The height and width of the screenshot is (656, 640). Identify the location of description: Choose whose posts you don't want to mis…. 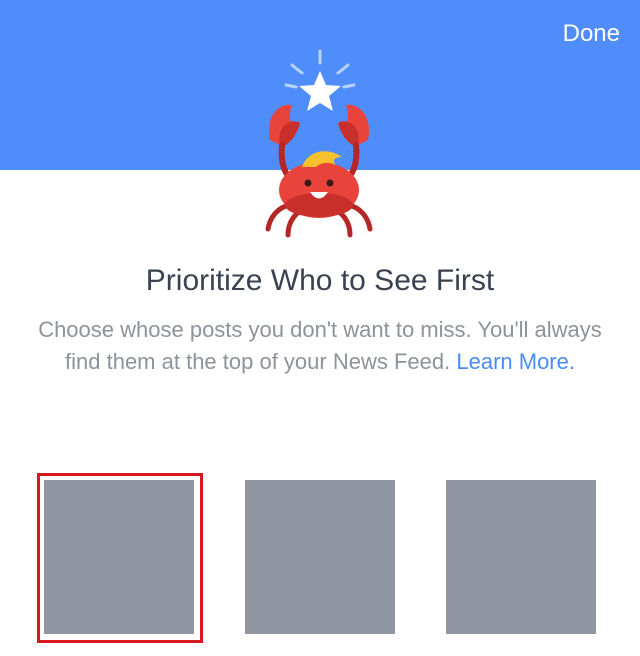
(320, 346).